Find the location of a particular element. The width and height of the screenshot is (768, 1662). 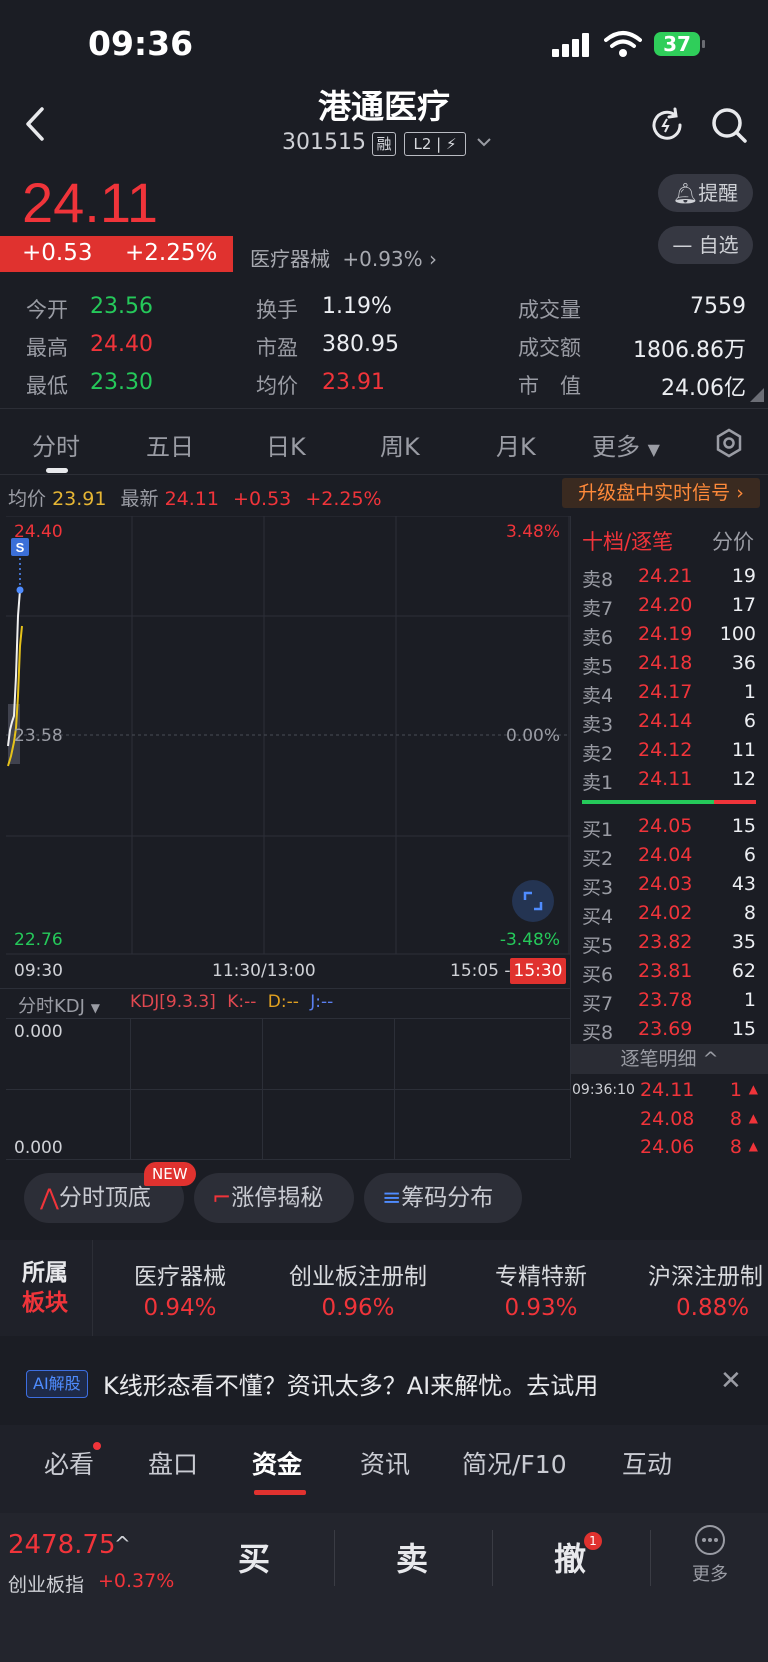

sector-item-name: 沪深注册制 is located at coordinates (705, 1274).